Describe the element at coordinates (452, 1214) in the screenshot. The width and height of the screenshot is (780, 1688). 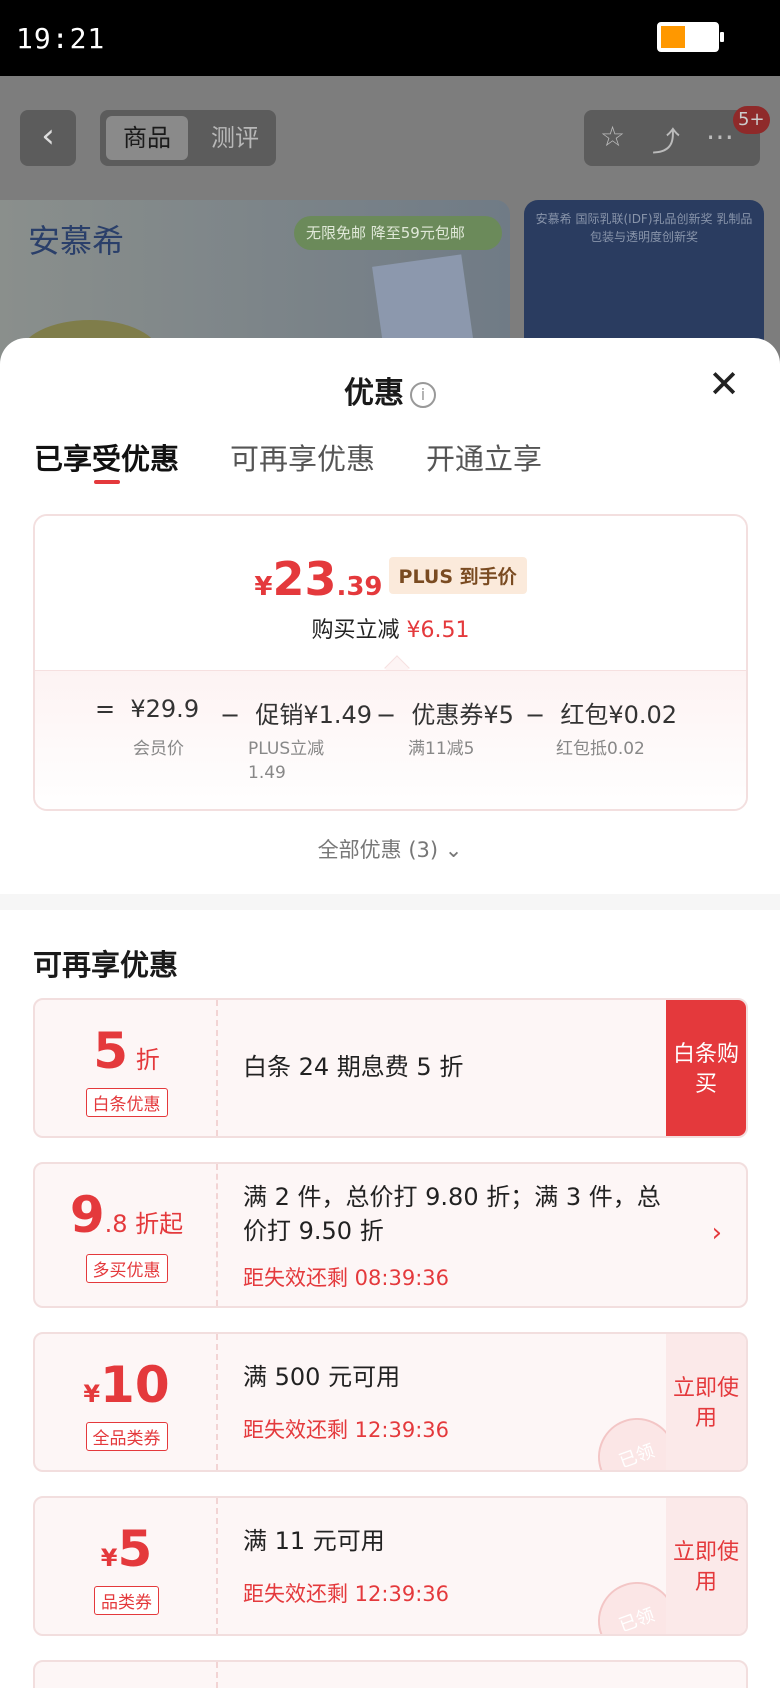
I see `coupon-desc: 满 2 件，总价打 9.80 折；满 3 件，总价打 9.50 折` at that location.